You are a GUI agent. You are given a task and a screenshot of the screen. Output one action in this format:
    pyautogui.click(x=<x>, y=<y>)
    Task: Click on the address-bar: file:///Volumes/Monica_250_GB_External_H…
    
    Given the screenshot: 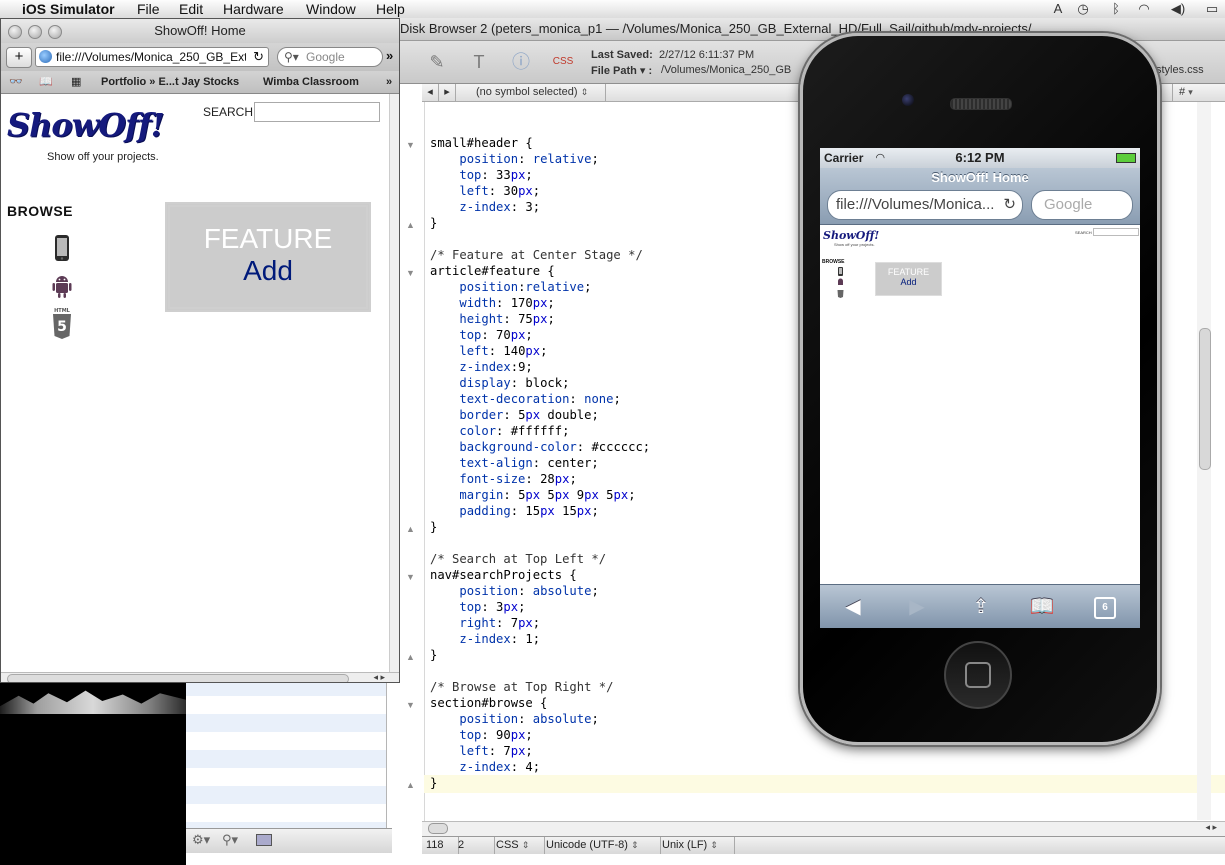 What is the action you would take?
    pyautogui.click(x=152, y=57)
    